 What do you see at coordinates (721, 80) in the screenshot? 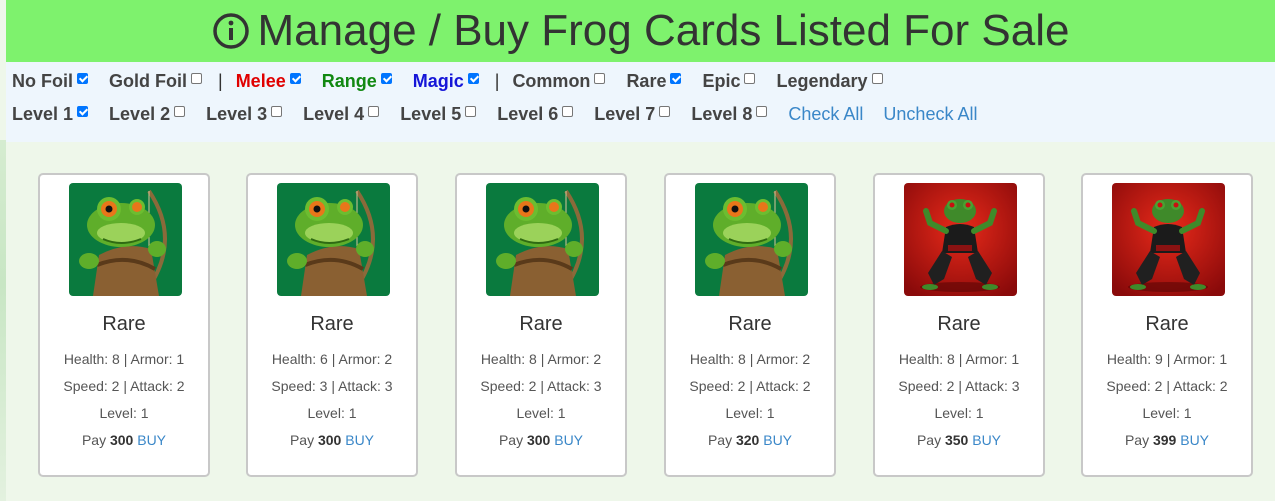
I see `filter-label: Epic` at bounding box center [721, 80].